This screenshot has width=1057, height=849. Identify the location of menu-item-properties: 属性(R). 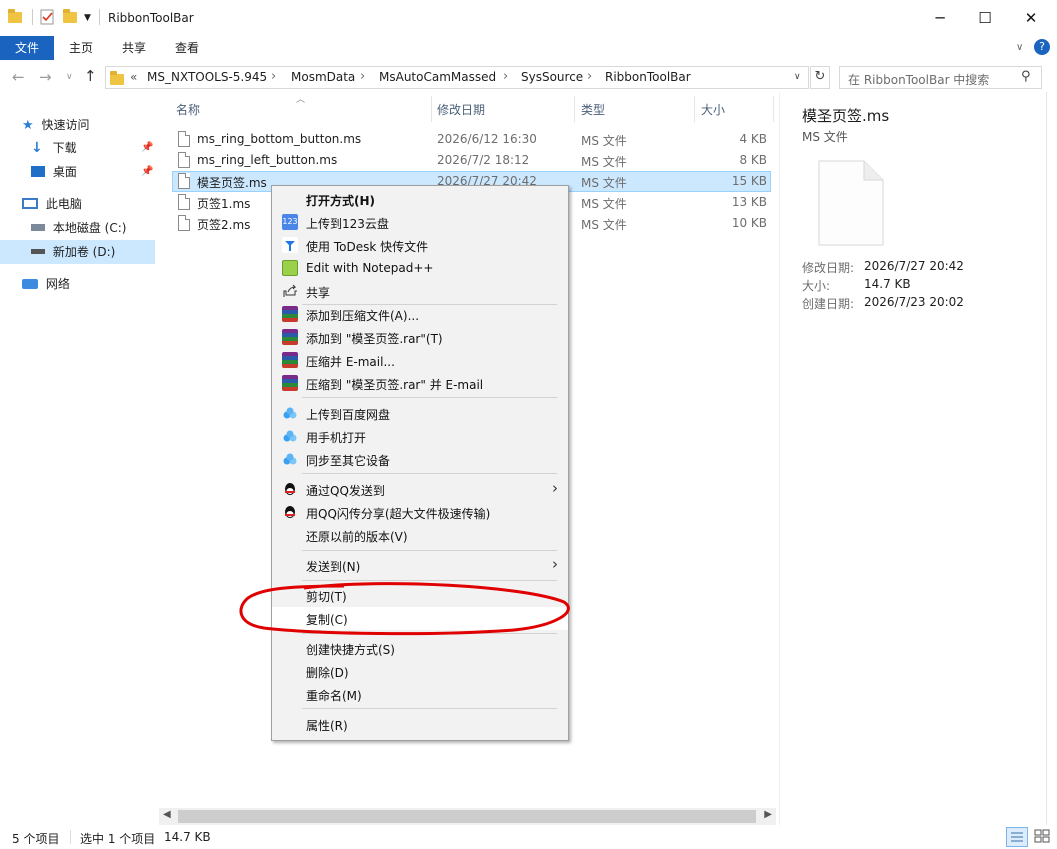
(420, 724).